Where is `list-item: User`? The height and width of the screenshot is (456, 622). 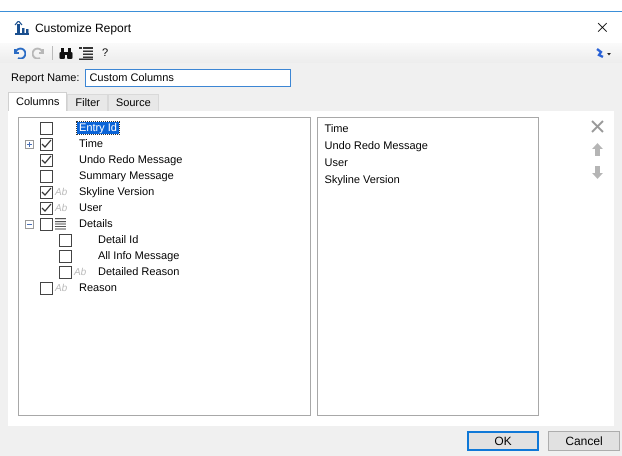 list-item: User is located at coordinates (427, 165).